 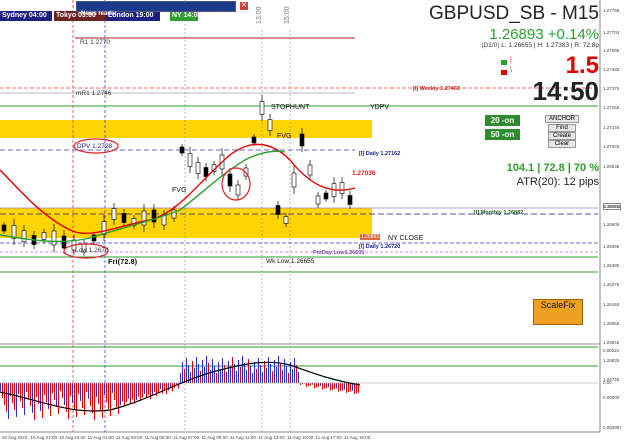 What do you see at coordinates (156, 9) in the screenshot?
I see `news-reader-tab: News reader` at bounding box center [156, 9].